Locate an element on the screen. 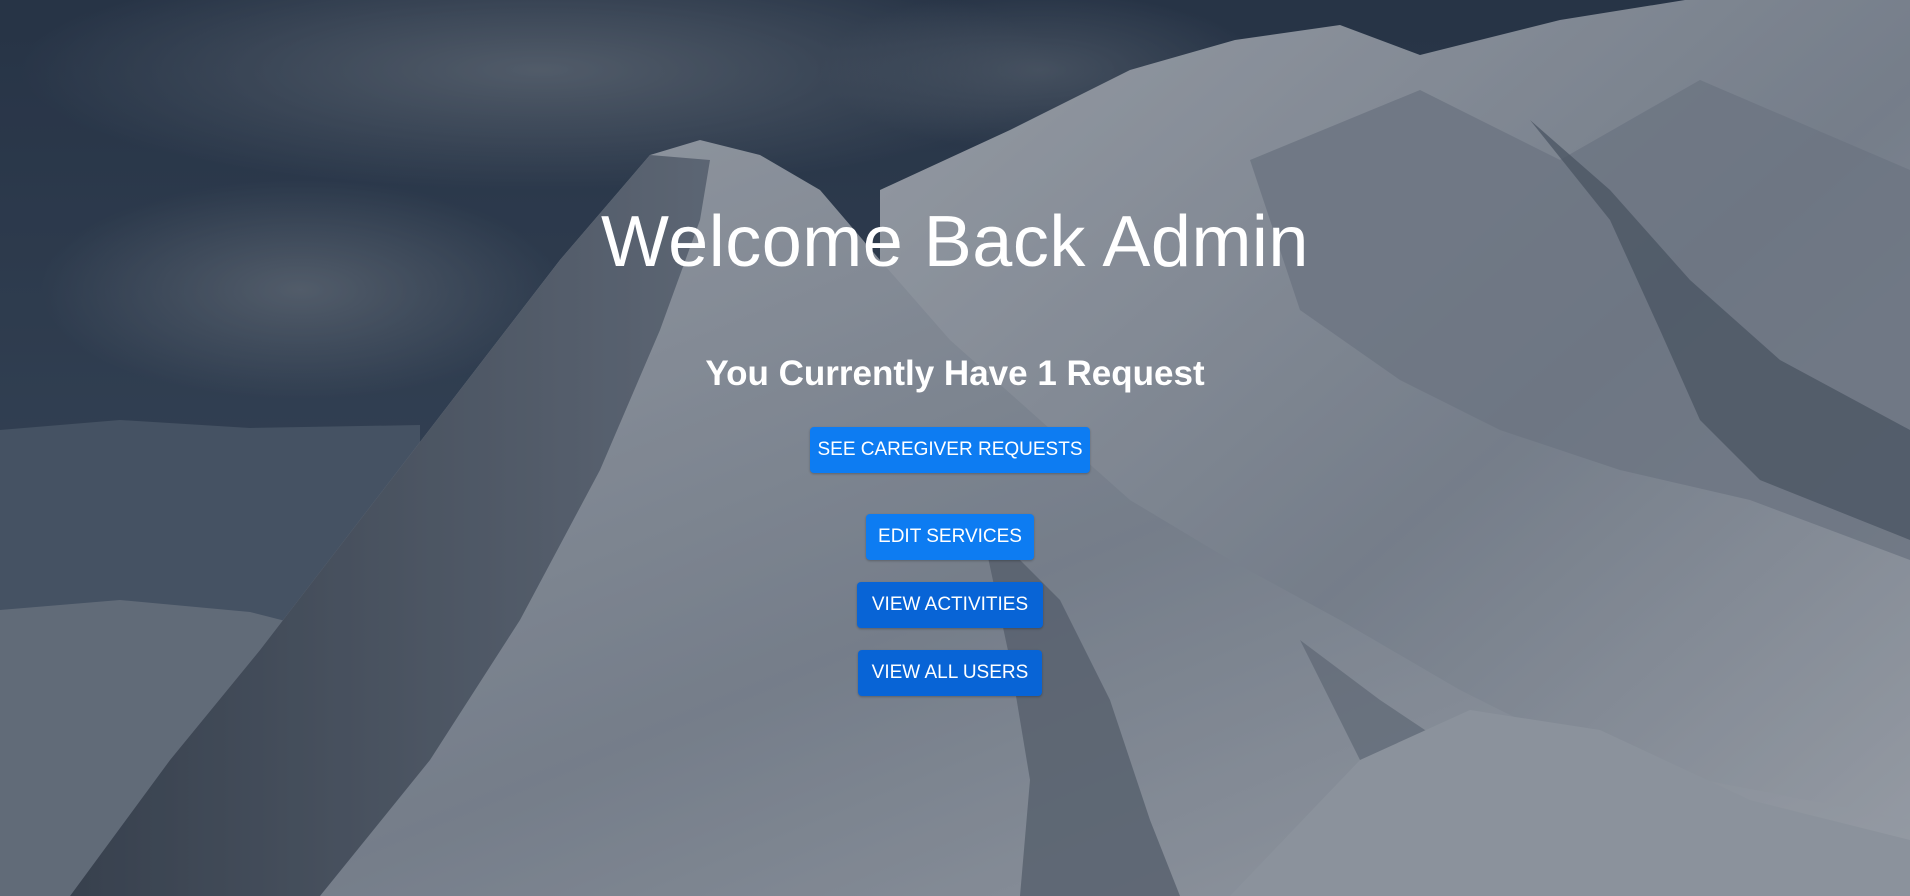 The image size is (1910, 896). view-all-users-button: VIEW ALL USERS is located at coordinates (950, 673).